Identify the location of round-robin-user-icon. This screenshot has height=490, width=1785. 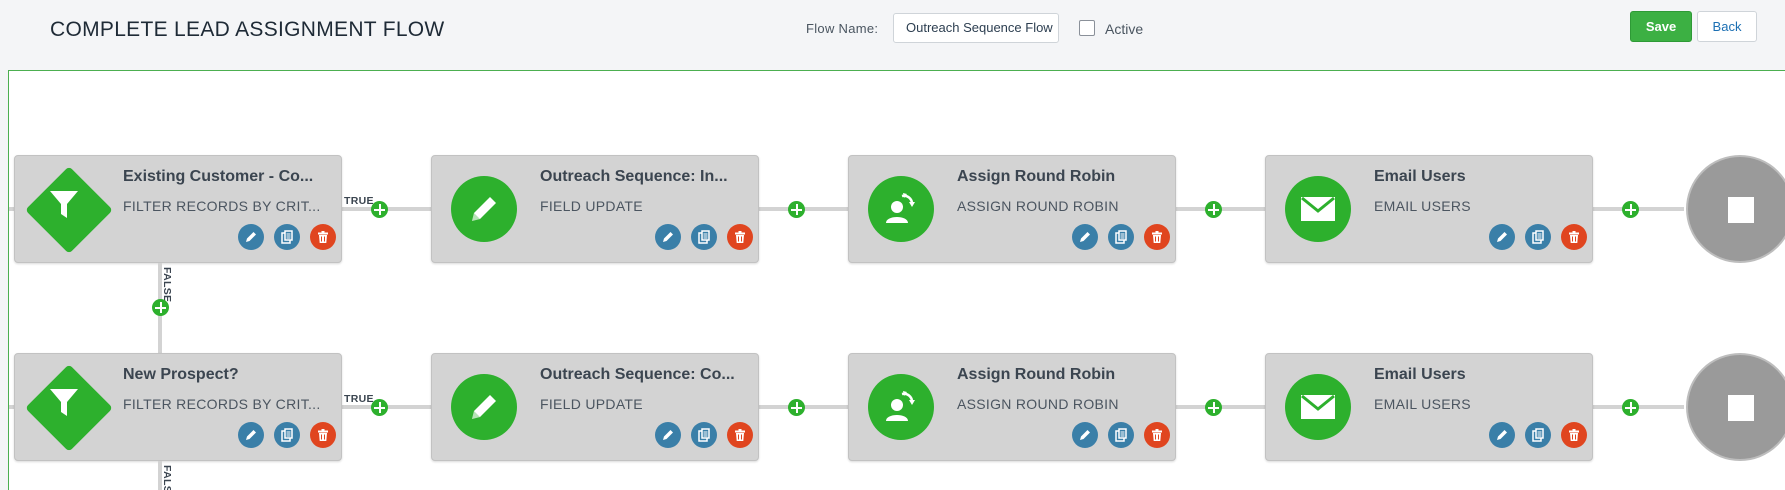
(901, 407).